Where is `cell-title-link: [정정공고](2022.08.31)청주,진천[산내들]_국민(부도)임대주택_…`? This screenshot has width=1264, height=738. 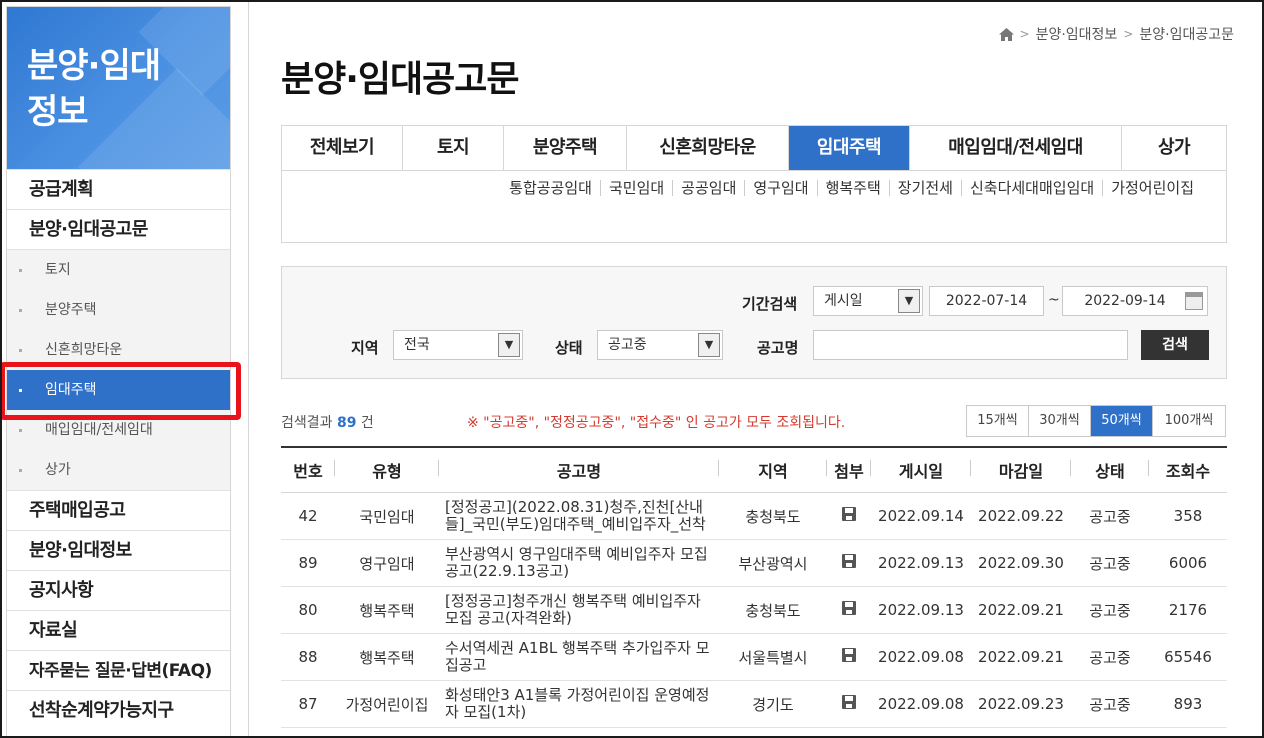 cell-title-link: [정정공고](2022.08.31)청주,진천[산내들]_국민(부도)임대주택_… is located at coordinates (579, 516).